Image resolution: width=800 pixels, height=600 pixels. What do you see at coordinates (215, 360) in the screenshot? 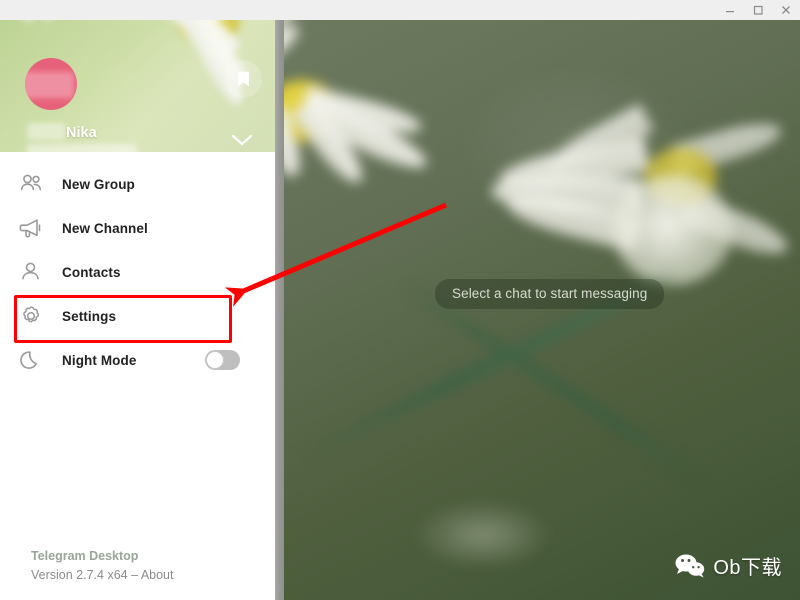
I see `toggle-knob` at bounding box center [215, 360].